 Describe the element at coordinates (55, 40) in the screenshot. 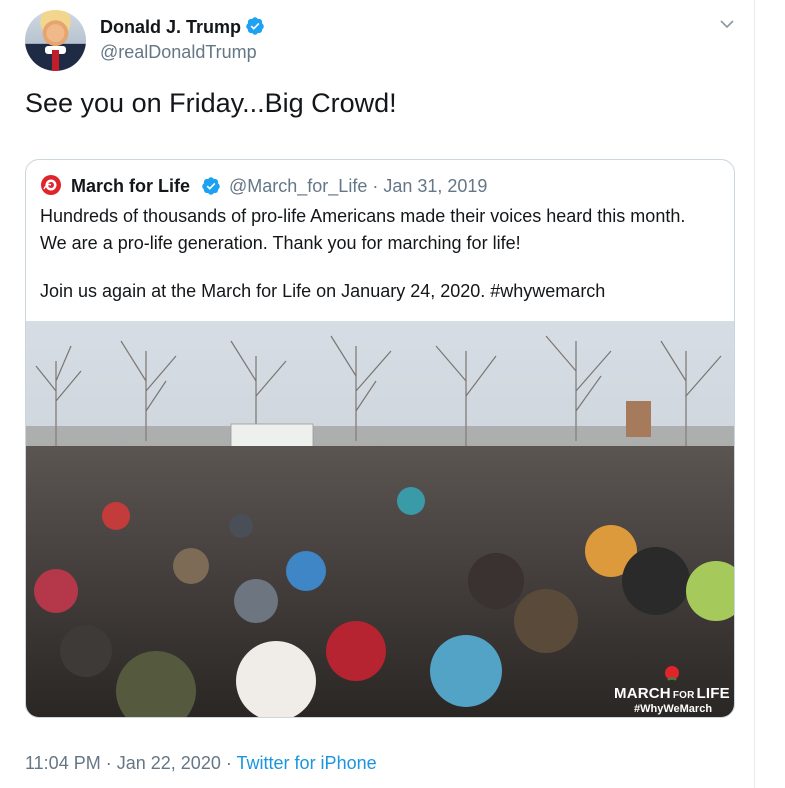

I see `author-avatar` at that location.